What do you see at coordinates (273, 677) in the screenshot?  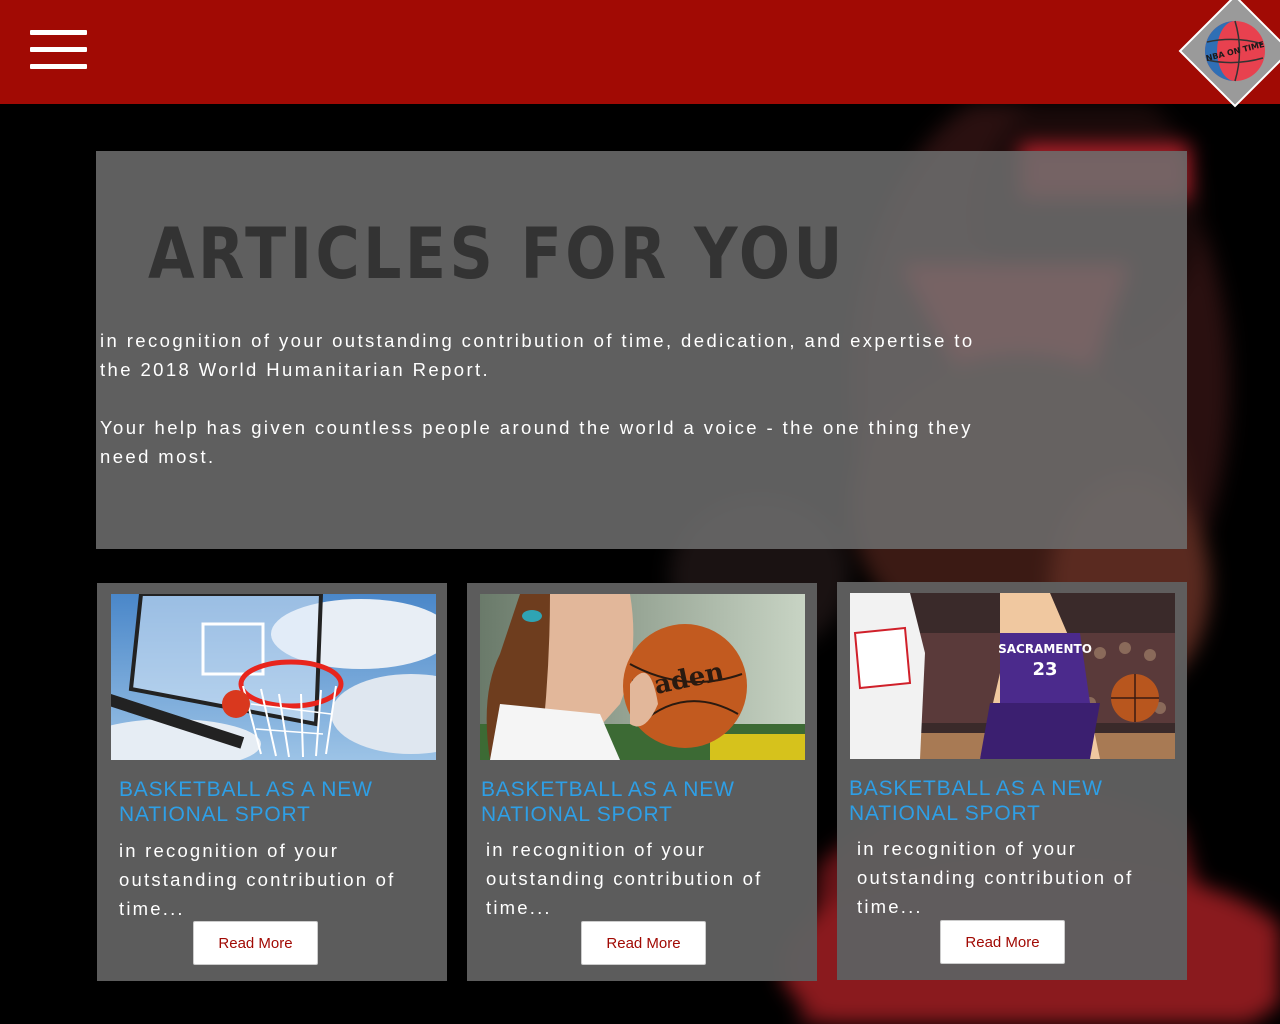 I see `basketball-hoop-sky-image` at bounding box center [273, 677].